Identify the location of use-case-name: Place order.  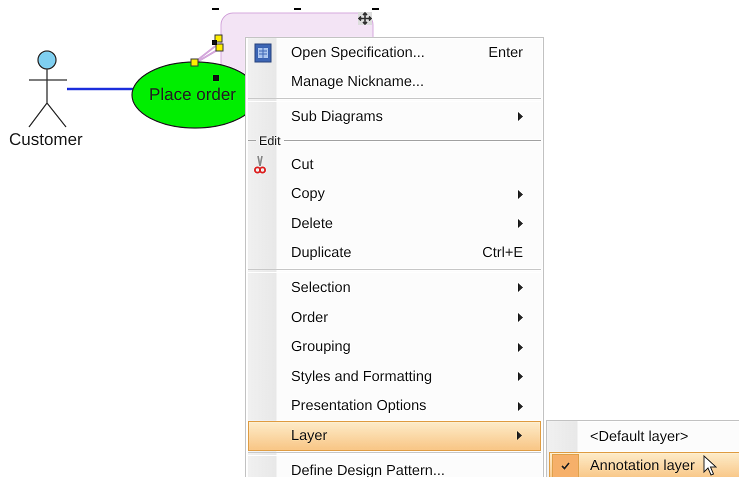
(192, 95).